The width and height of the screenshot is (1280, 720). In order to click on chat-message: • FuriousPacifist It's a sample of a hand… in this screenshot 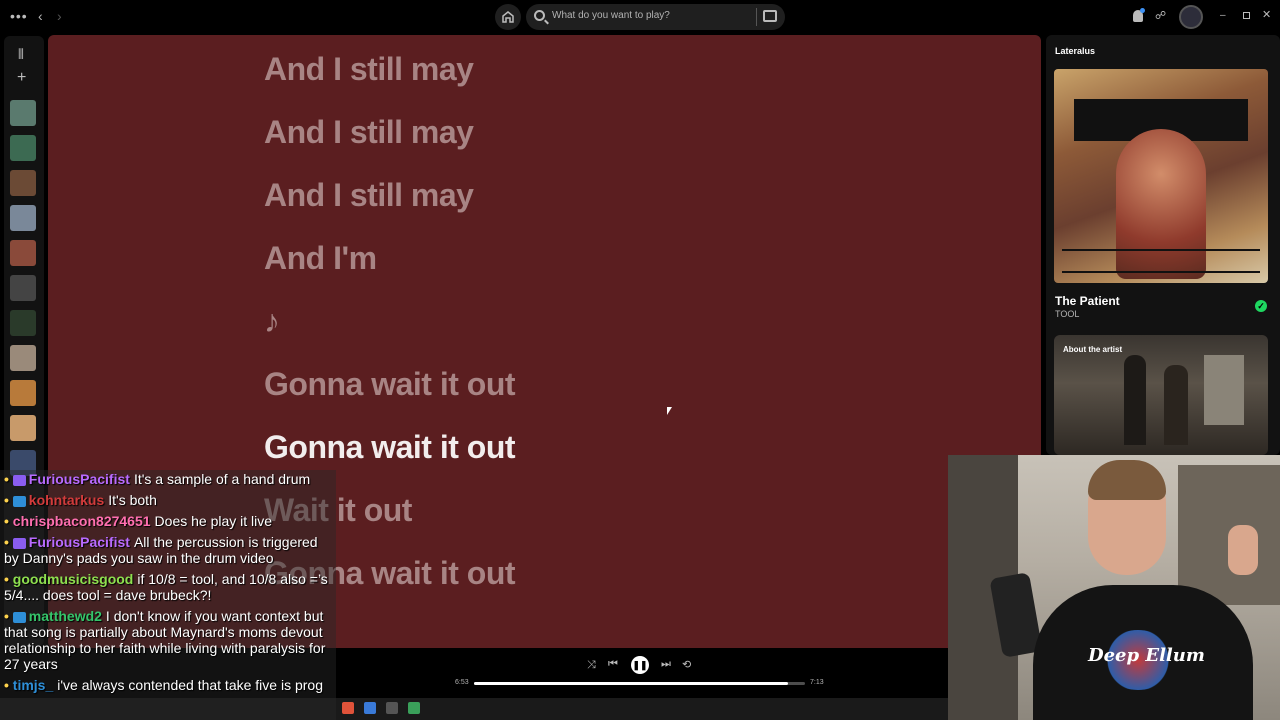, I will do `click(168, 479)`.